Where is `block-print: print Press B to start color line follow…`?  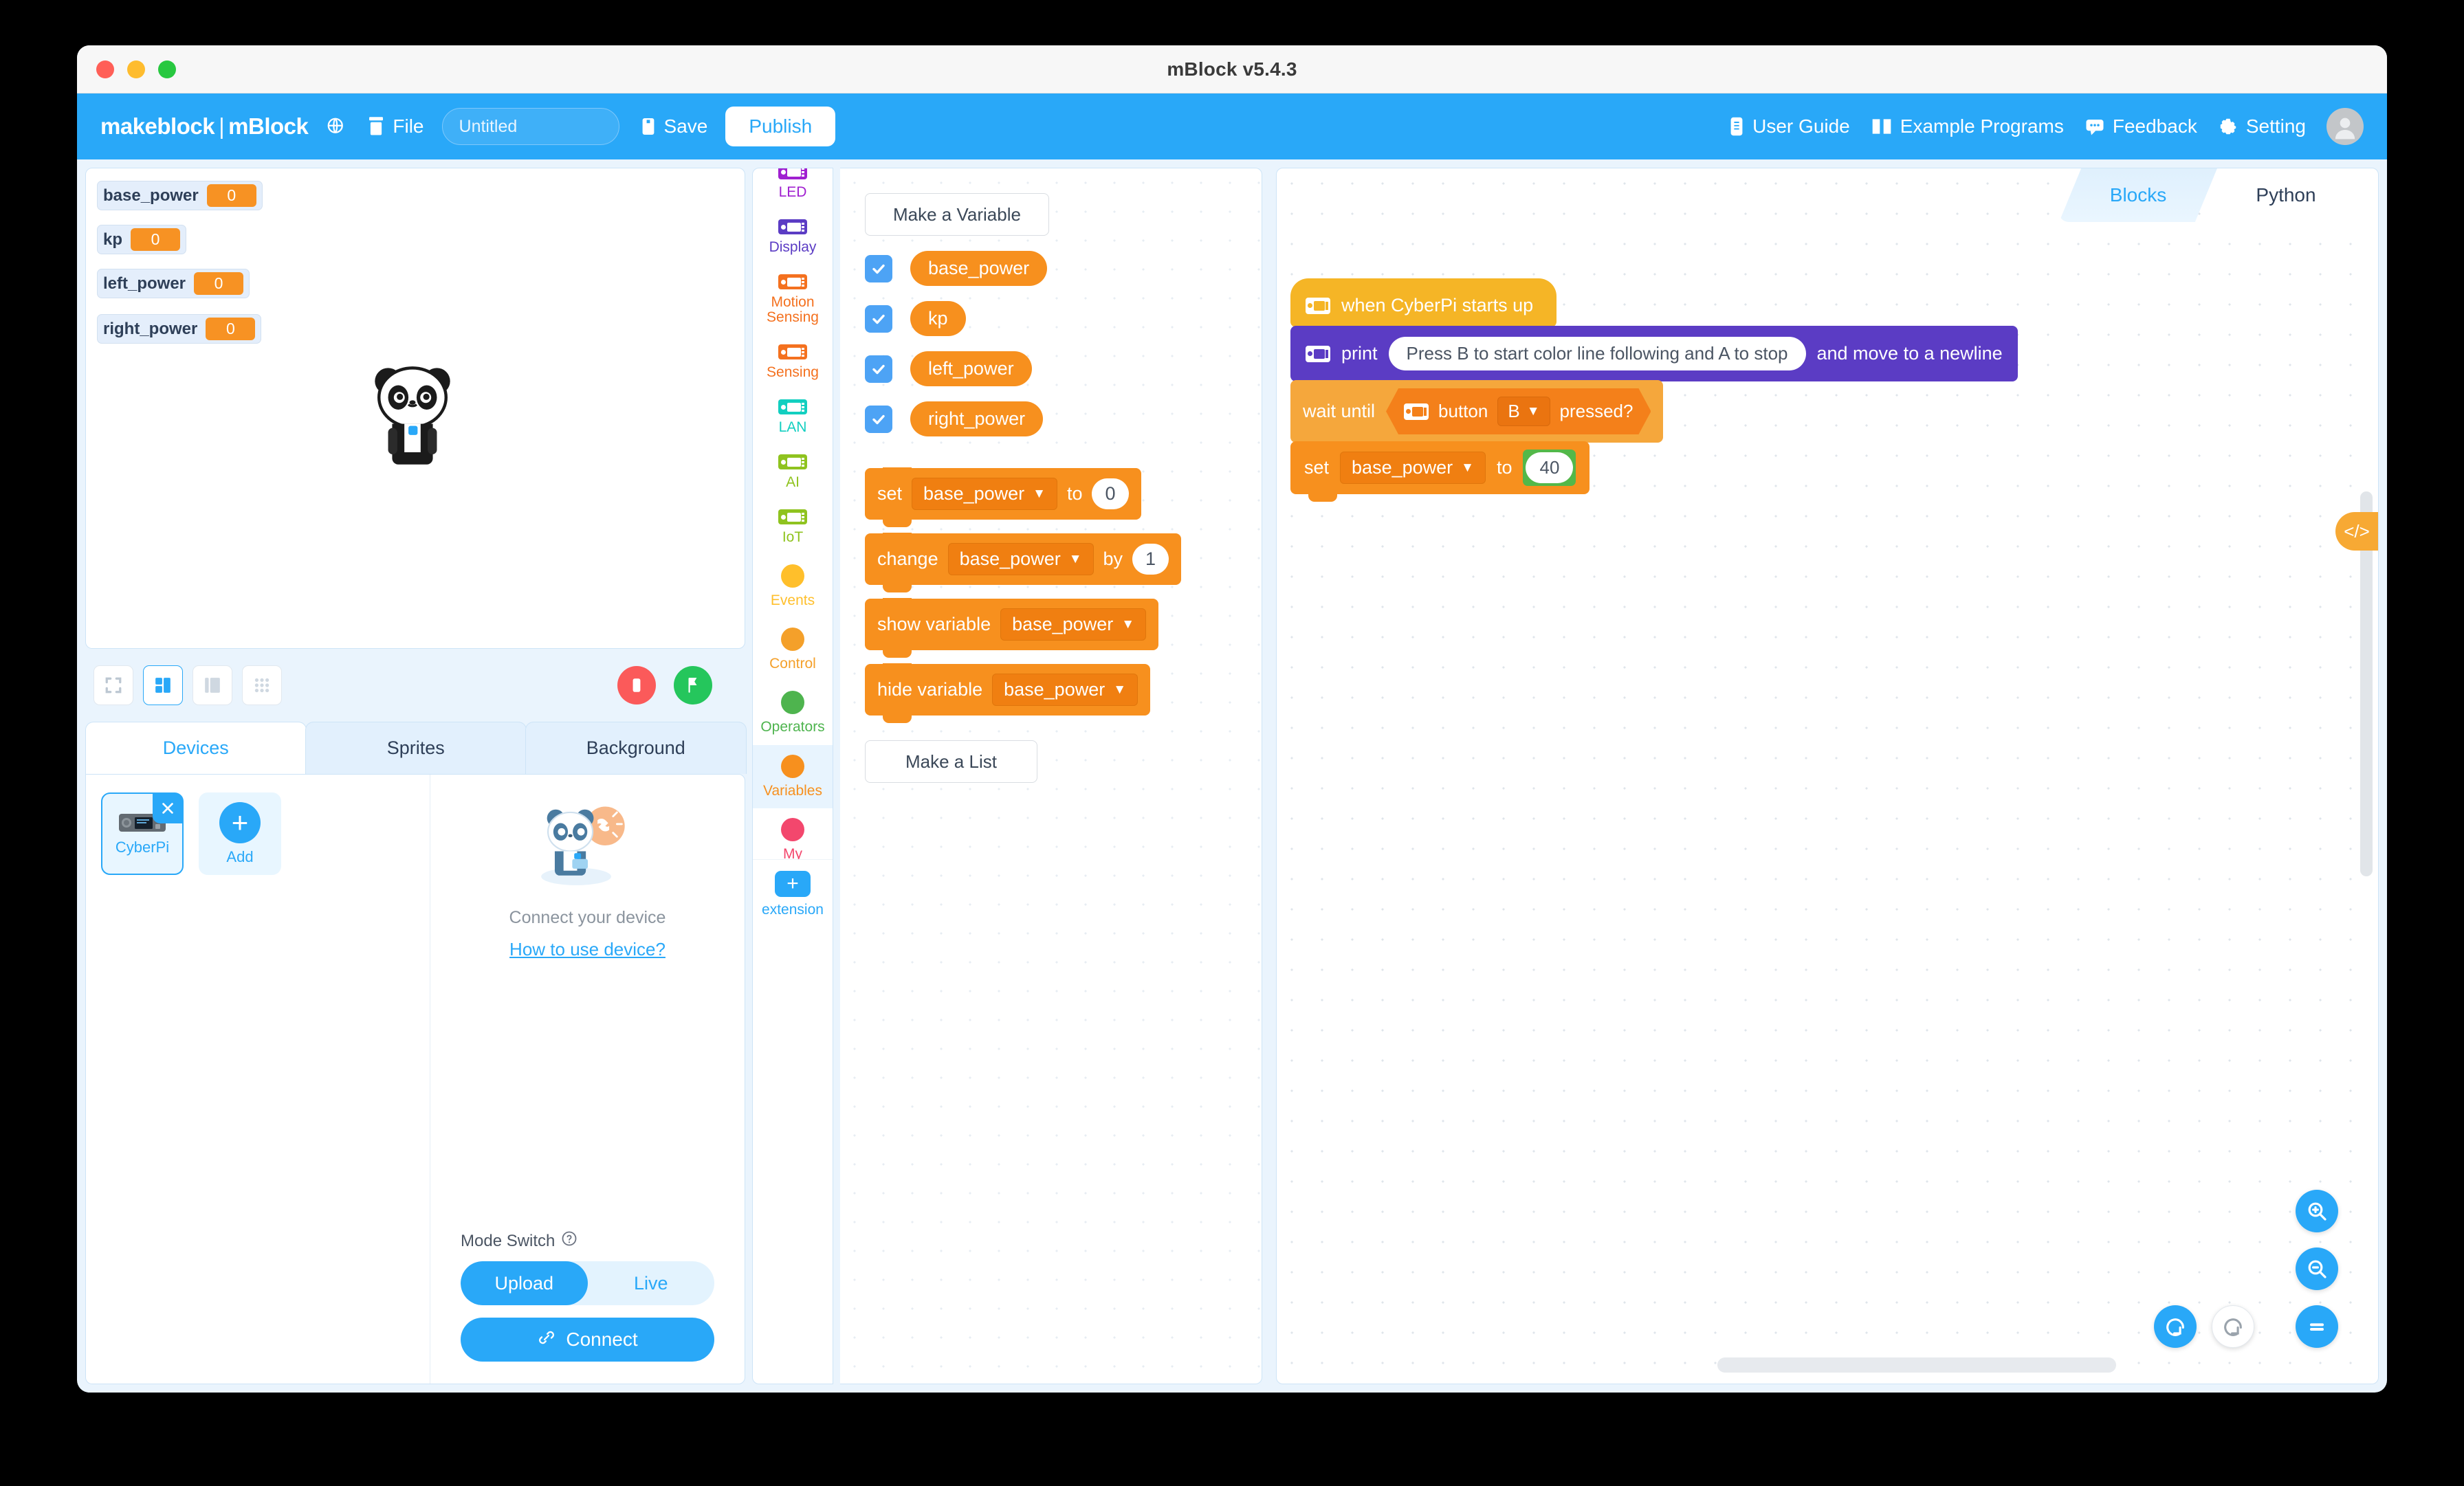 block-print: print Press B to start color line follow… is located at coordinates (1654, 357).